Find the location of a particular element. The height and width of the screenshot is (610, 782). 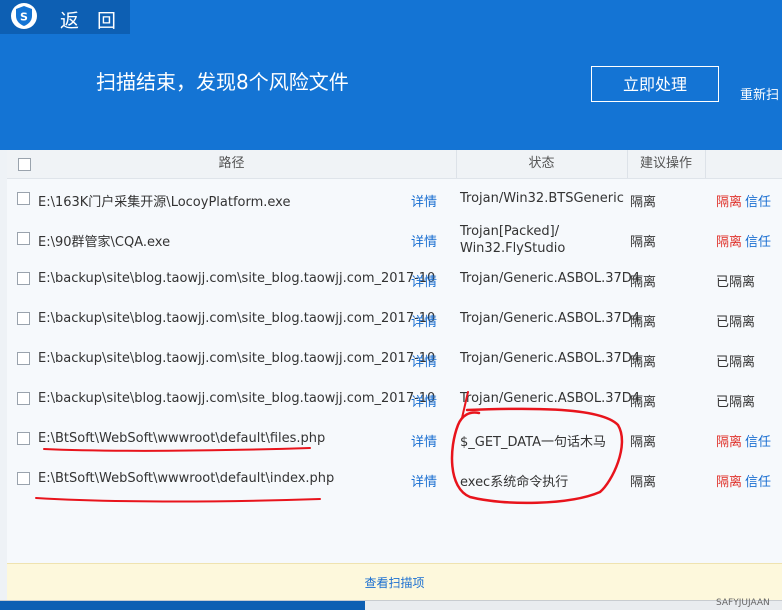

red-annotation-marks is located at coordinates (329, 448).